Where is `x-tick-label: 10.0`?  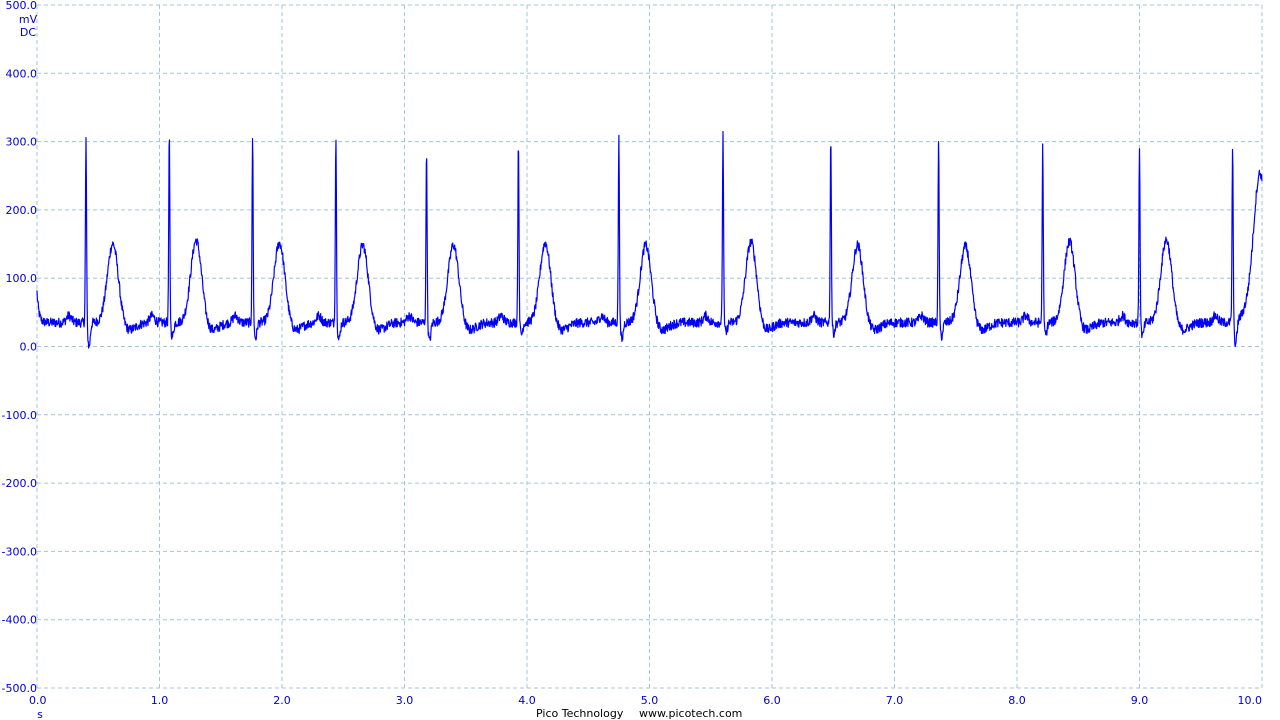
x-tick-label: 10.0 is located at coordinates (1250, 700).